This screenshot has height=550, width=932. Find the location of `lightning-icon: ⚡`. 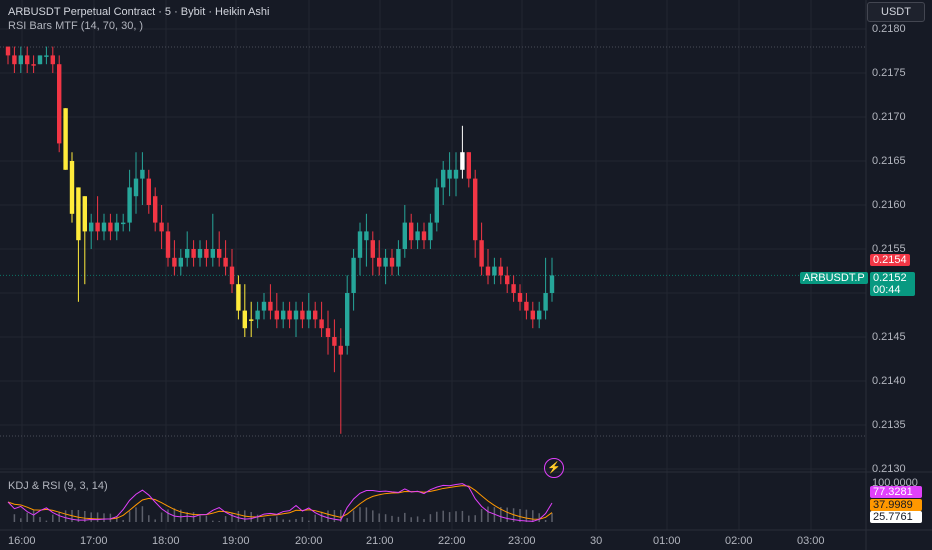

lightning-icon: ⚡ is located at coordinates (554, 468).